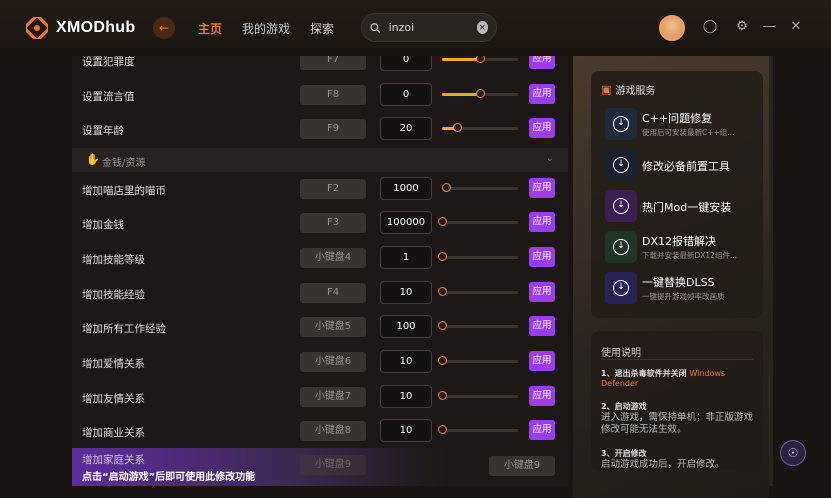 This screenshot has width=831, height=498. What do you see at coordinates (672, 28) in the screenshot?
I see `avatar` at bounding box center [672, 28].